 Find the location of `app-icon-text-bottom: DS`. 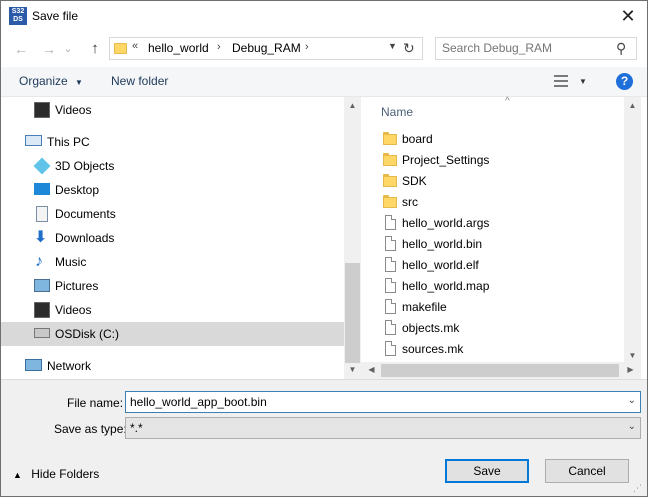

app-icon-text-bottom: DS is located at coordinates (18, 19).